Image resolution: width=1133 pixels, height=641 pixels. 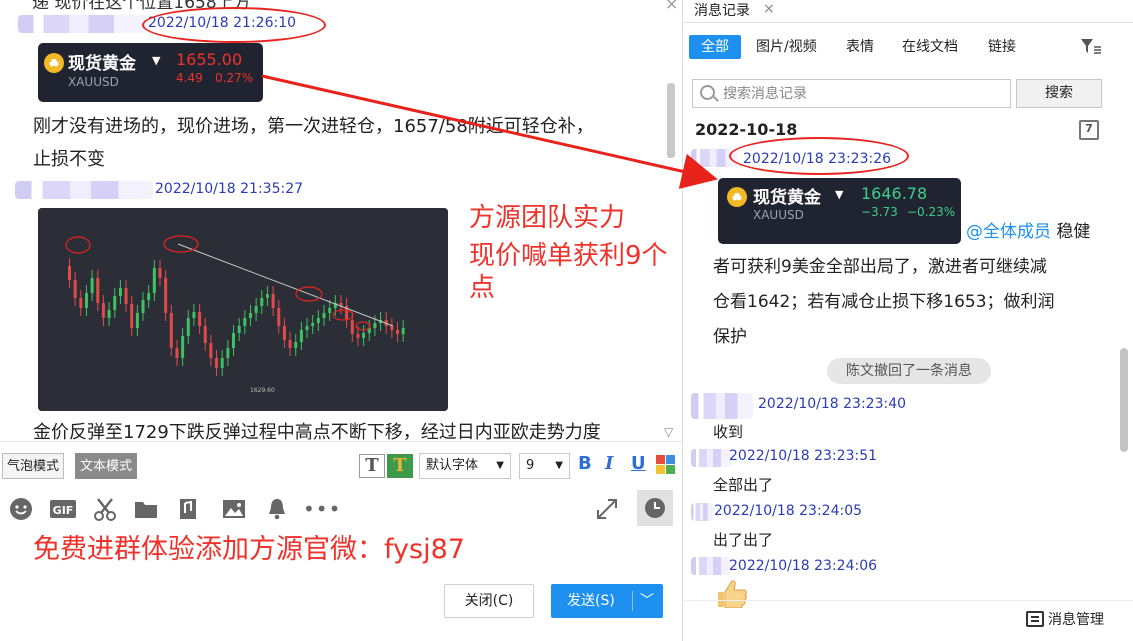 What do you see at coordinates (69, 159) in the screenshot?
I see `message-text-line-2: 止损不变` at bounding box center [69, 159].